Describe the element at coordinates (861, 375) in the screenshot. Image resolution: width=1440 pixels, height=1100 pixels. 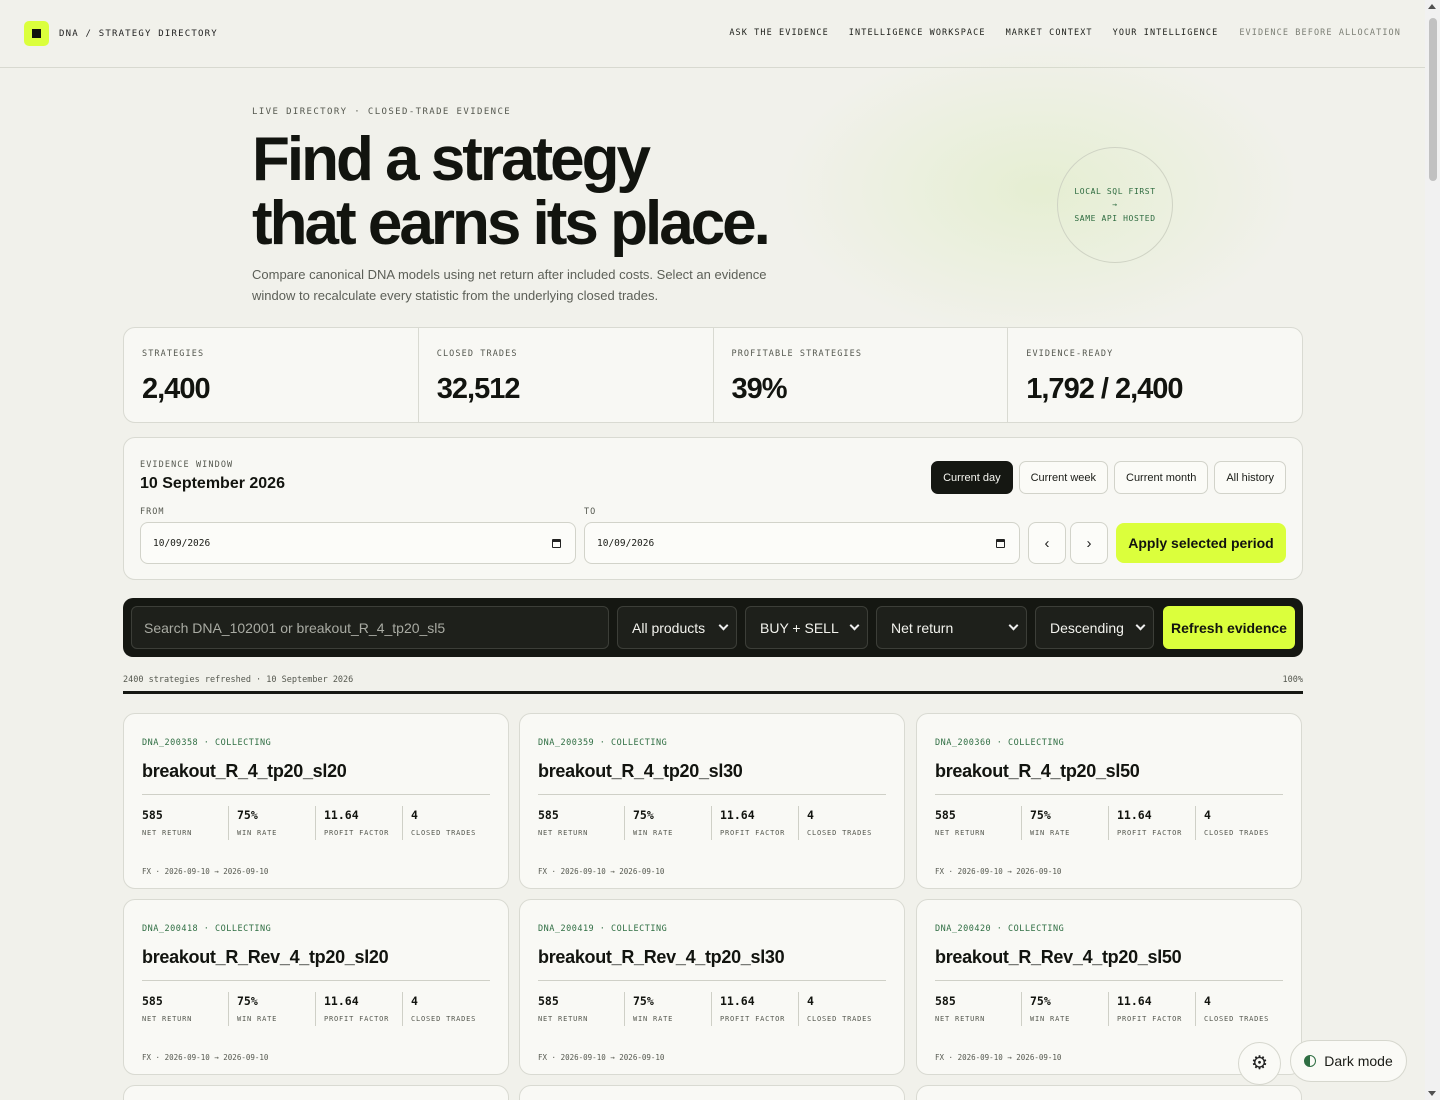
I see `stat-profitable-strategies: PROFITABLE STRATEGIES 39%` at that location.